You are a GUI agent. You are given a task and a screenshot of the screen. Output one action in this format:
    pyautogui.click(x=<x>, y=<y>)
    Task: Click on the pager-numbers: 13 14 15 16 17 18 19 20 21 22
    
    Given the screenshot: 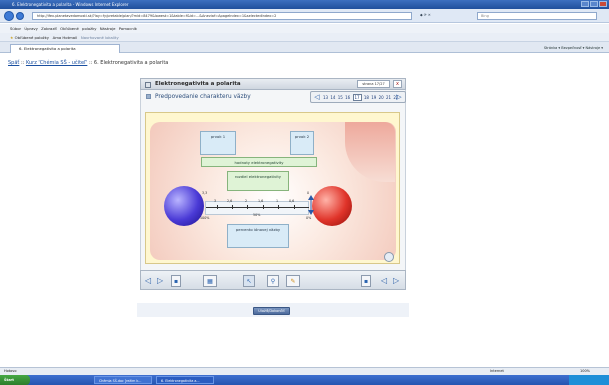 What is the action you would take?
    pyautogui.click(x=360, y=97)
    